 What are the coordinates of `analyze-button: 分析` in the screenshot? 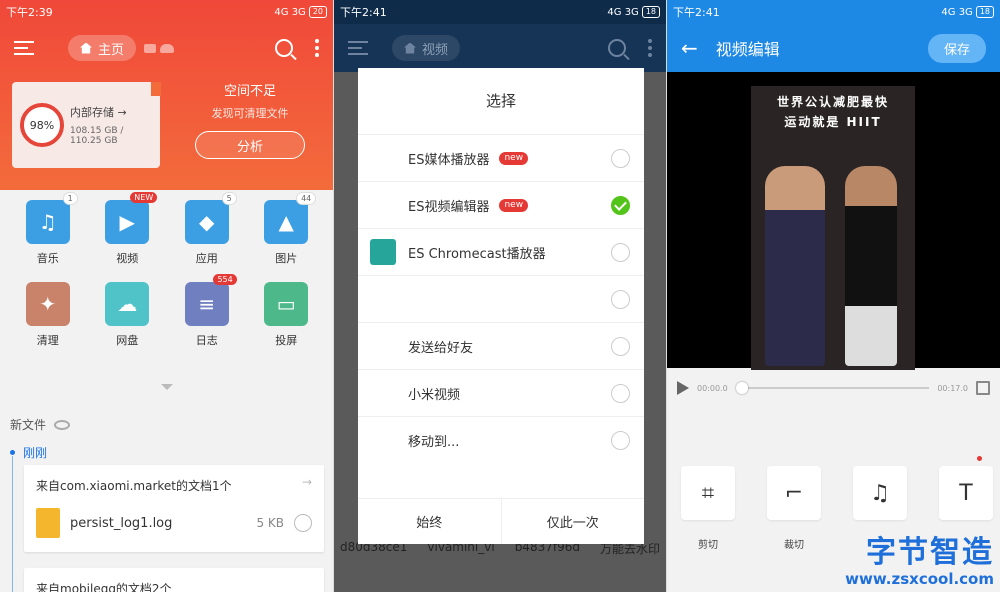 It's located at (250, 145).